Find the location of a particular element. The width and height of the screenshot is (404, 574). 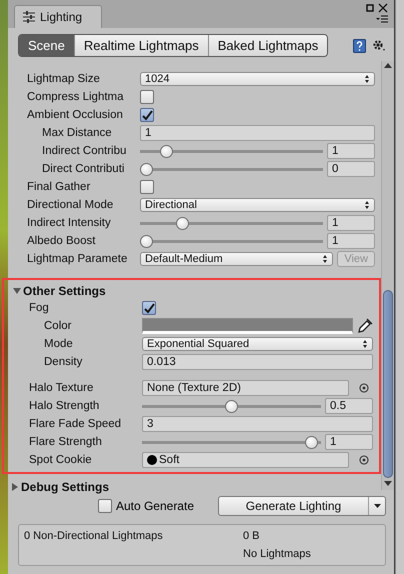

property-label: Compress Lightma is located at coordinates (76, 97).